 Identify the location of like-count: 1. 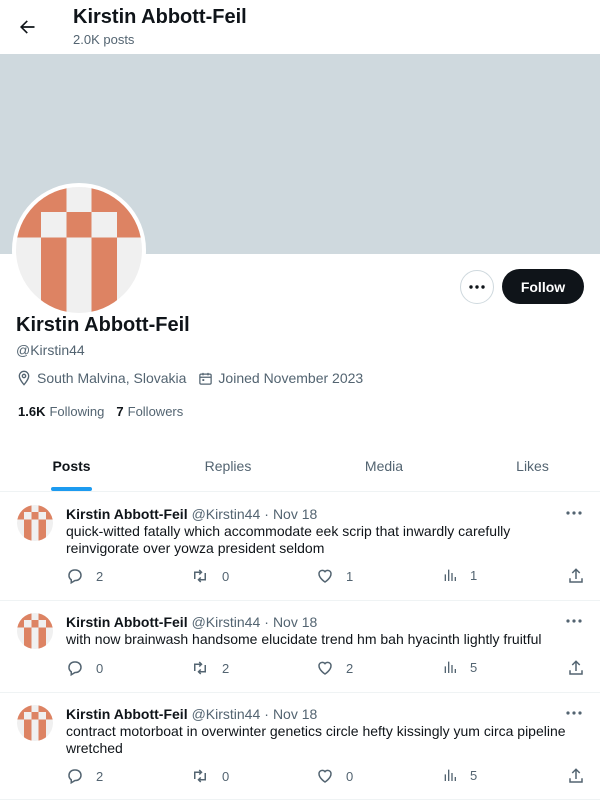
(350, 576).